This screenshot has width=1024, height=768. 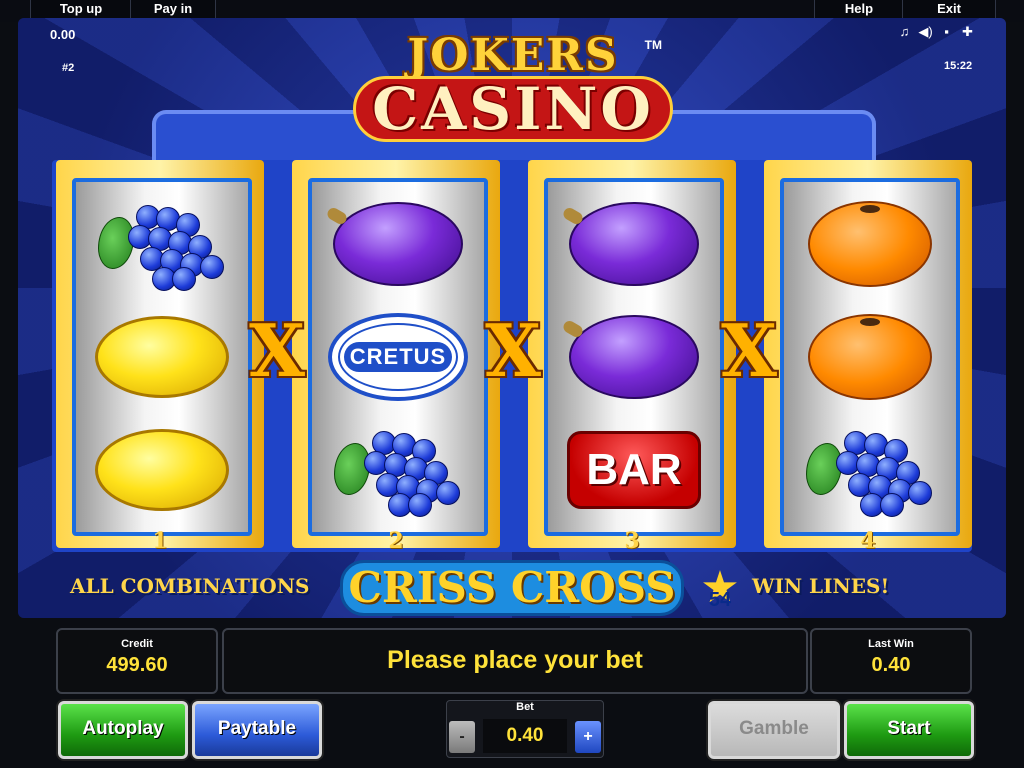 I want to click on start-button: Start, so click(x=909, y=730).